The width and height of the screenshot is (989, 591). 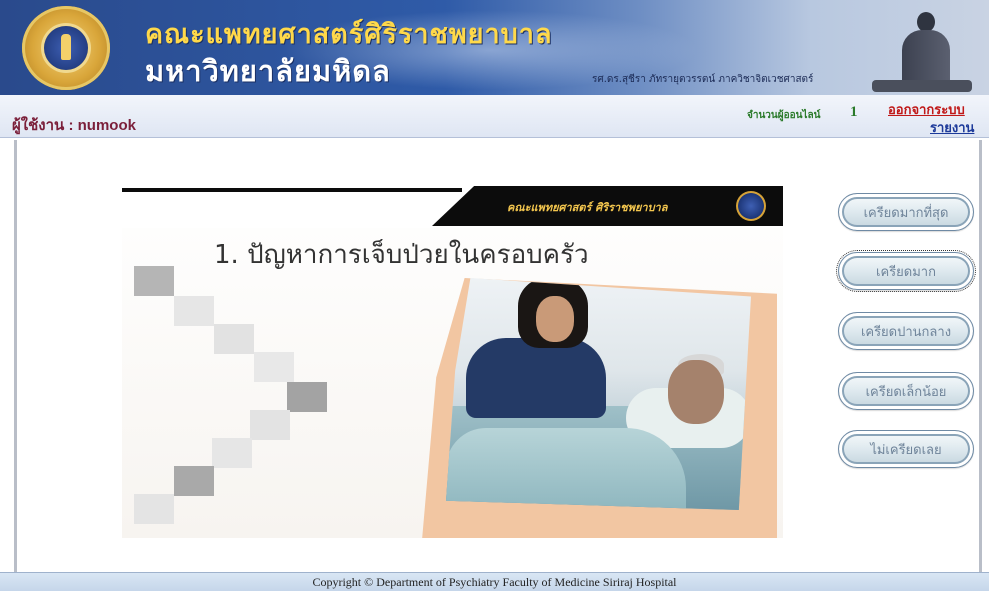 What do you see at coordinates (906, 391) in the screenshot?
I see `option-slightly-stressed-button: เครียดเล็กน้อย` at bounding box center [906, 391].